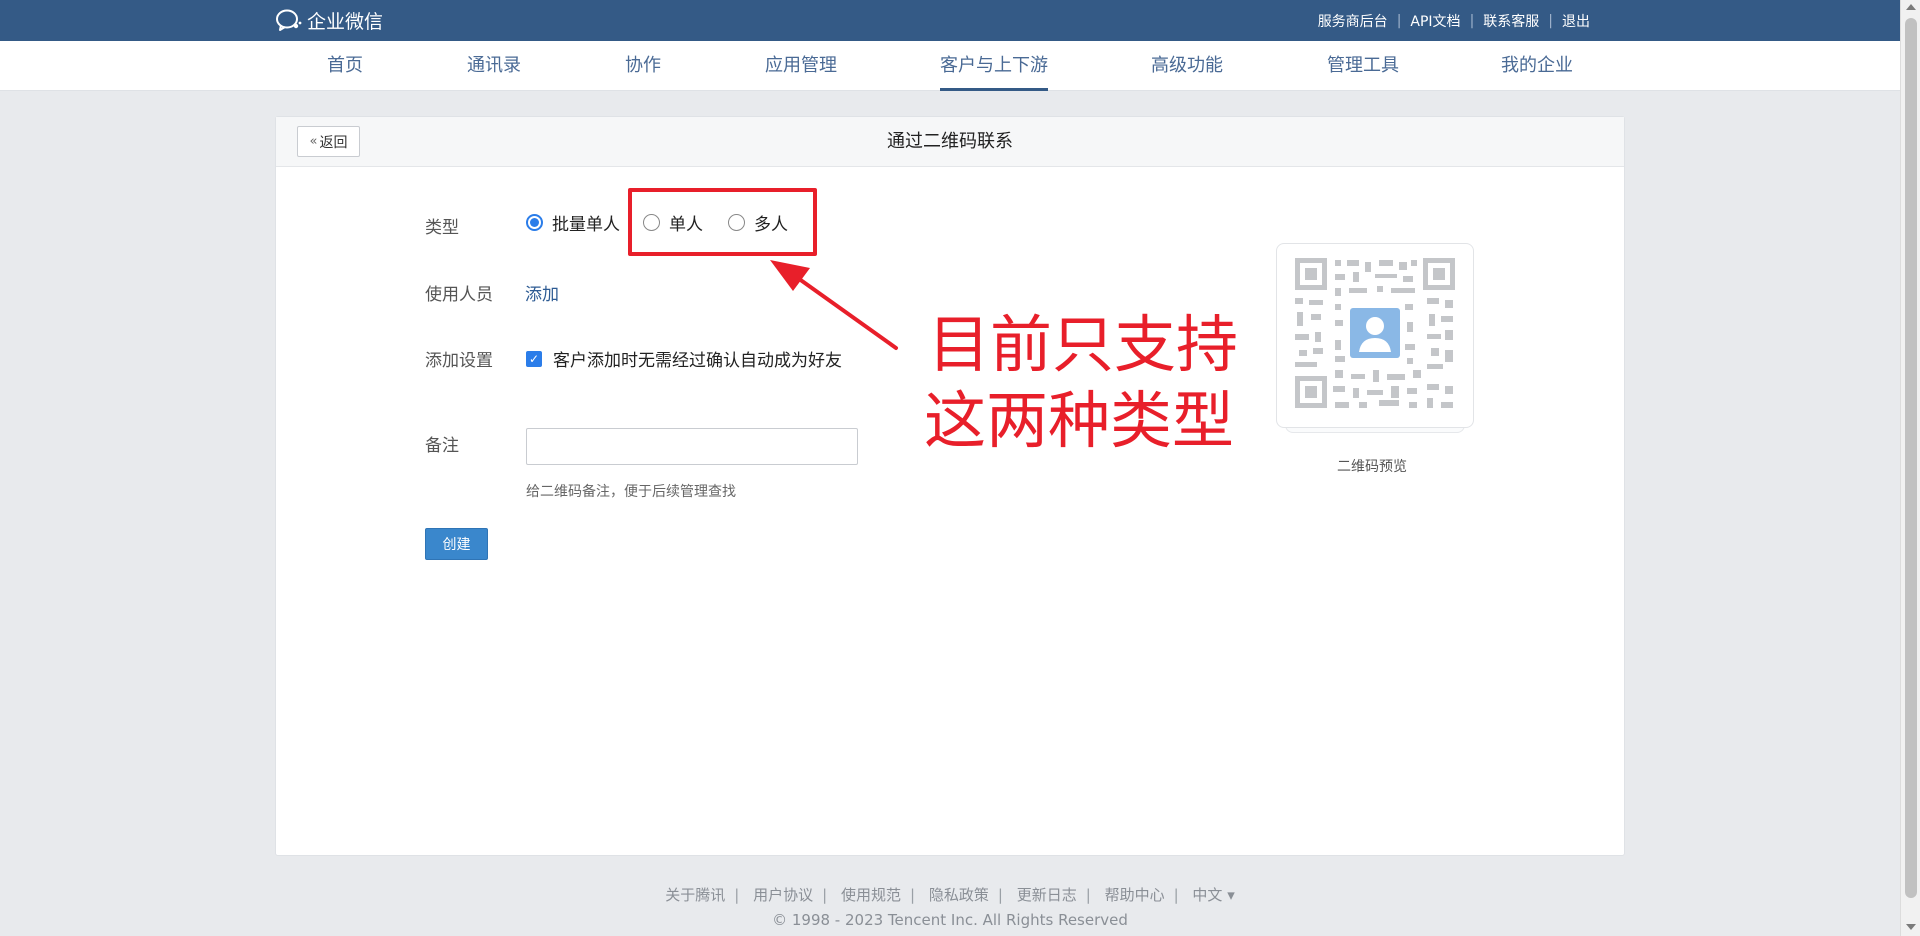  I want to click on page-scrollbar, so click(1910, 468).